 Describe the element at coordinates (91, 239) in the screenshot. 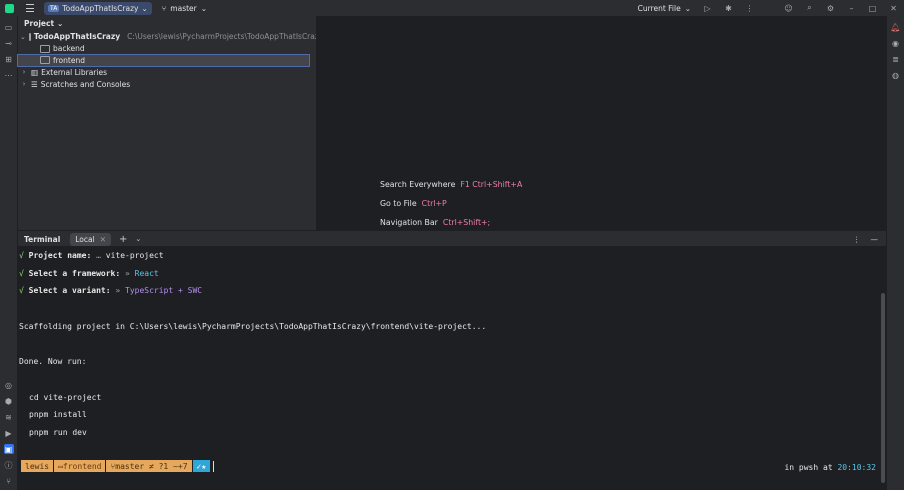

I see `terminal-tab-local: Local ✕` at that location.